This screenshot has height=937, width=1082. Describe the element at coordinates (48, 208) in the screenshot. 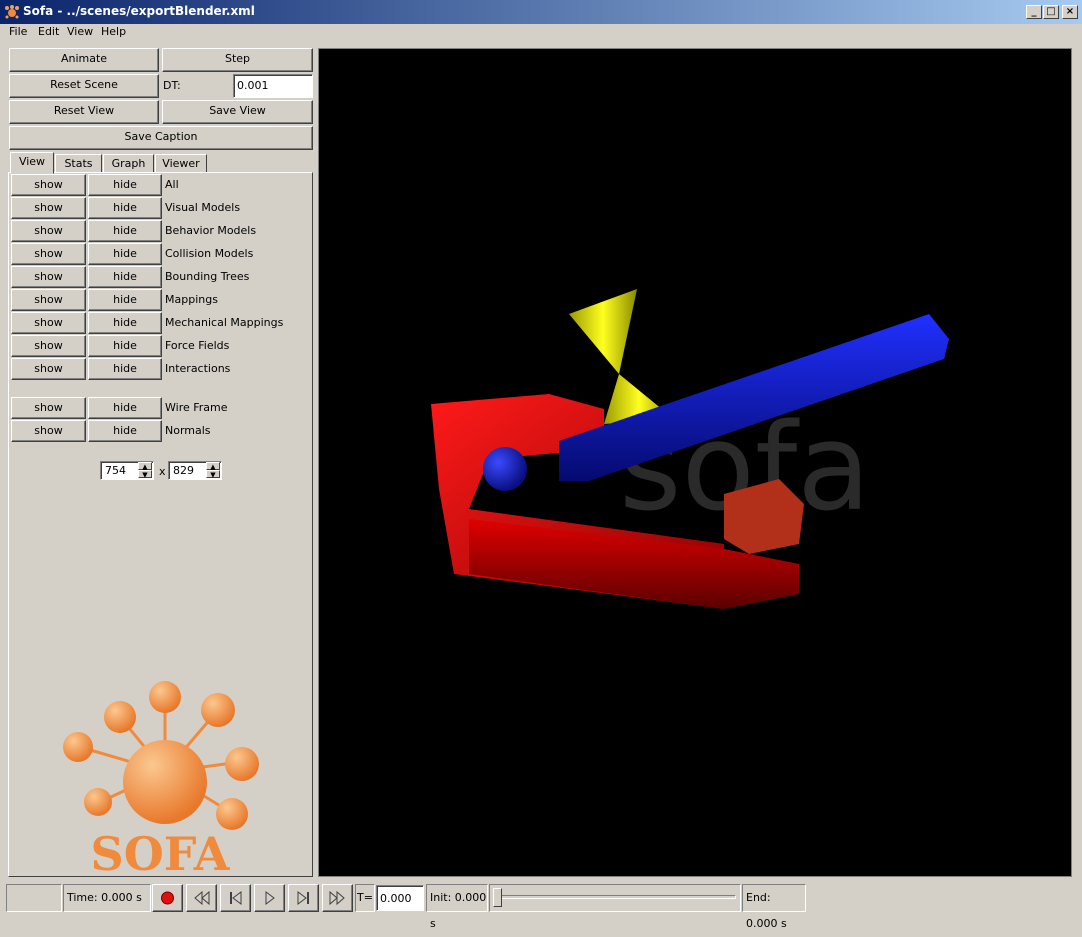

I see `show-visual-models-button: show` at that location.